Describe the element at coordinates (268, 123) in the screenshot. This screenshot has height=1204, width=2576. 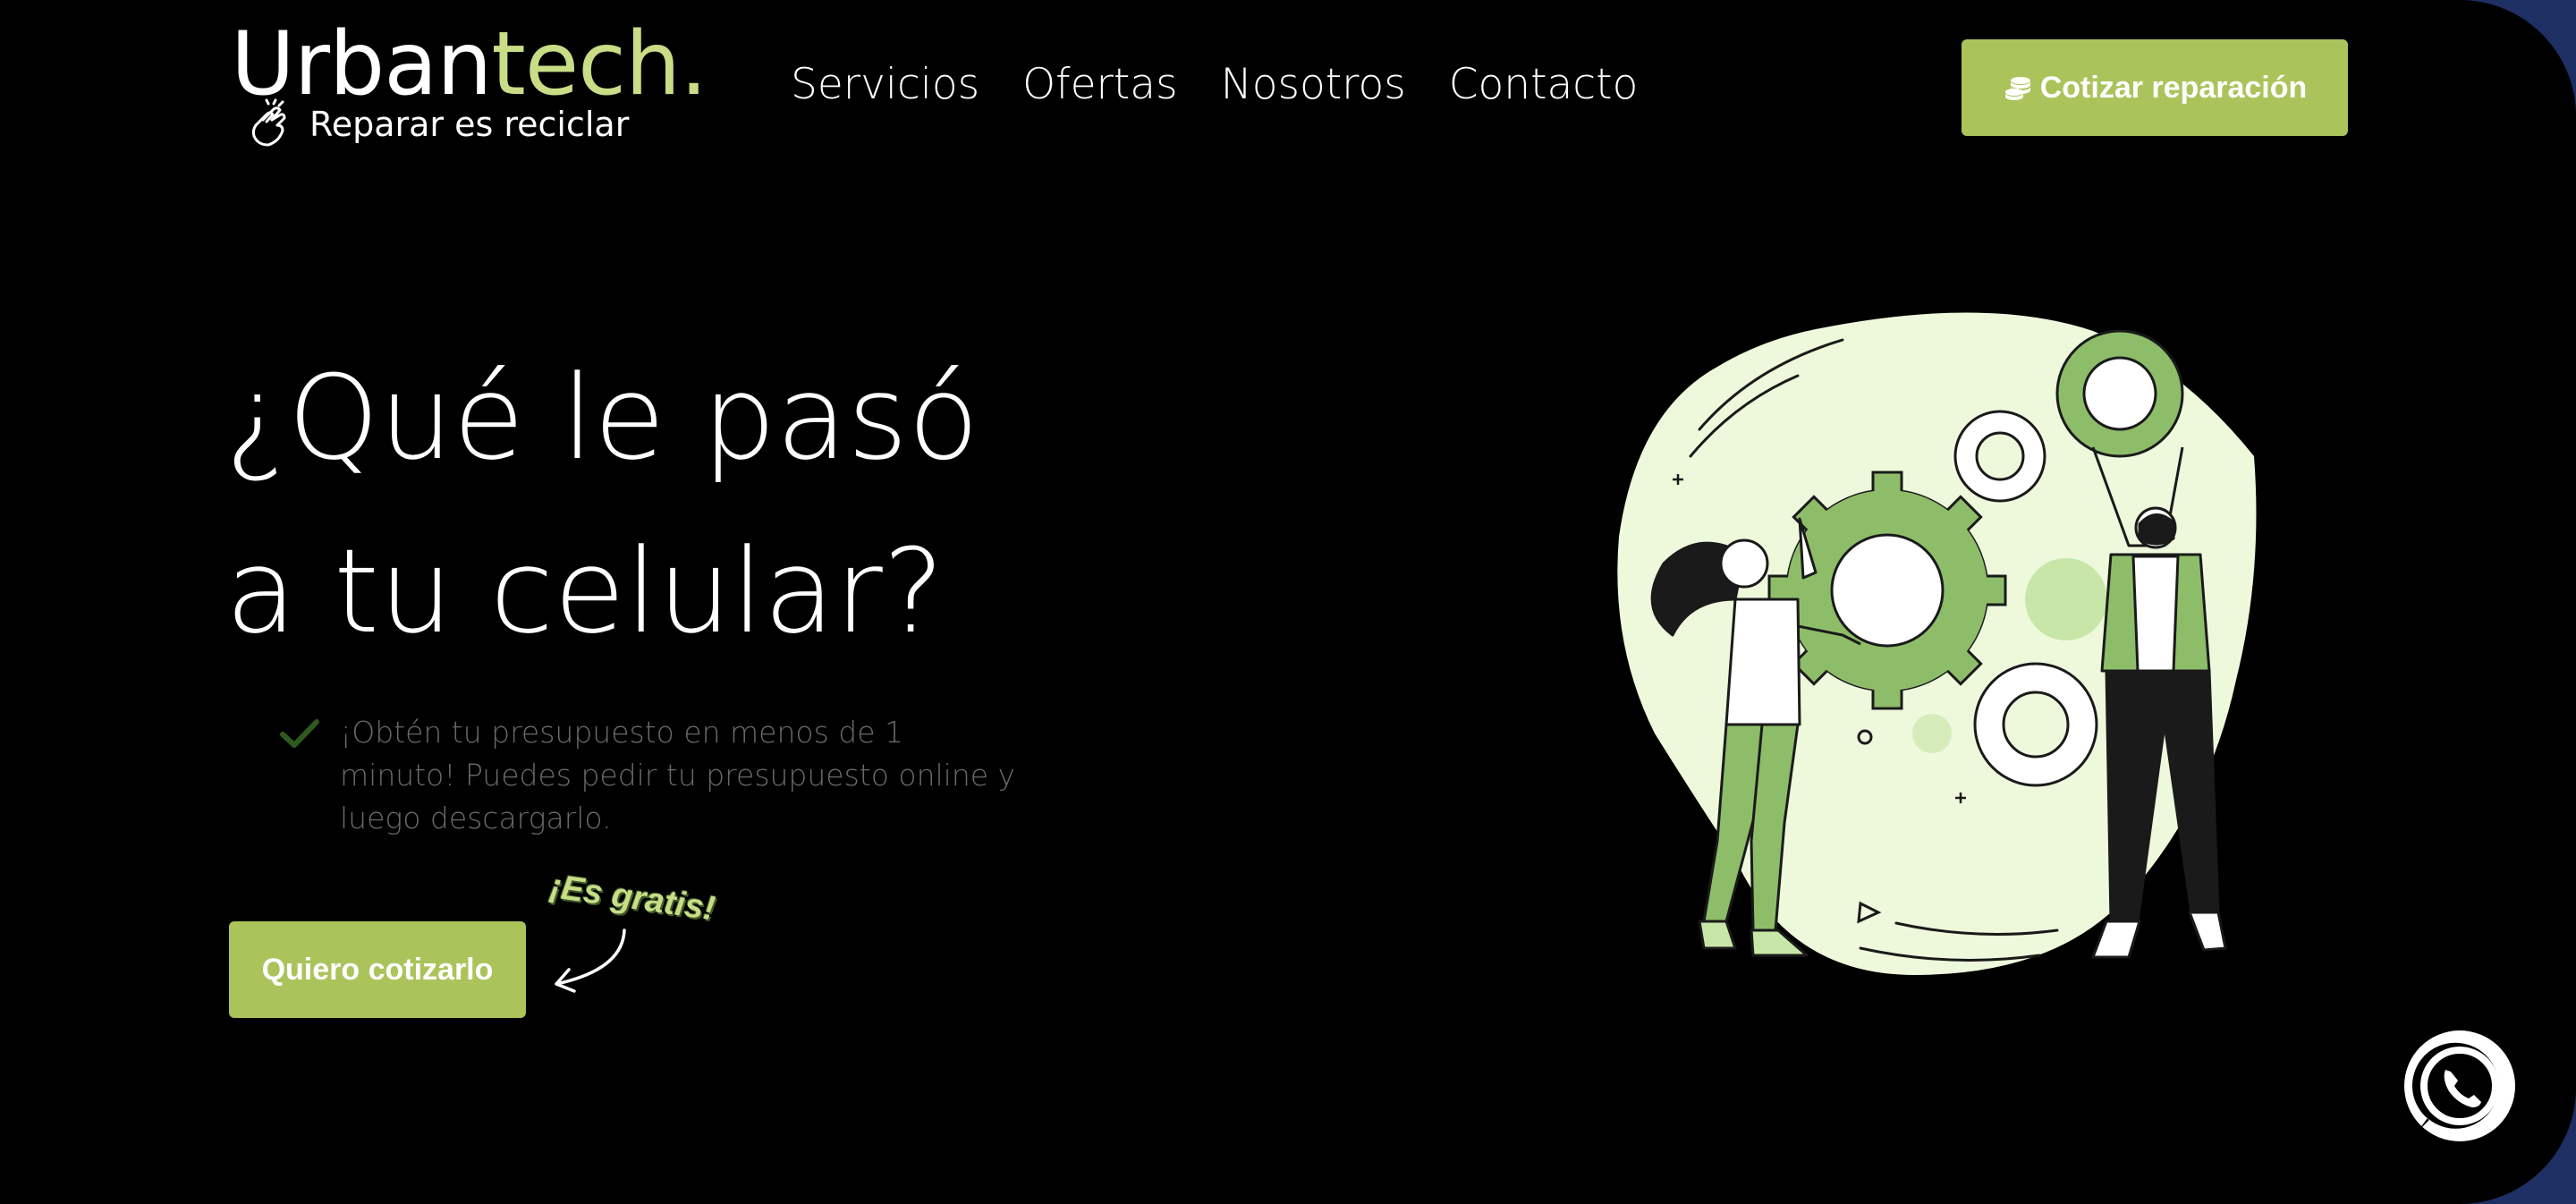
I see `hand-icon` at that location.